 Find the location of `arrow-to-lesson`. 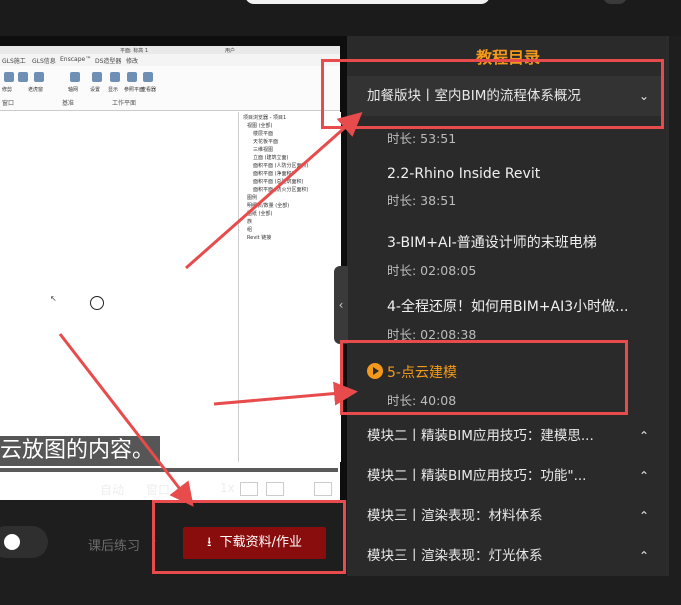

arrow-to-lesson is located at coordinates (285, 393).